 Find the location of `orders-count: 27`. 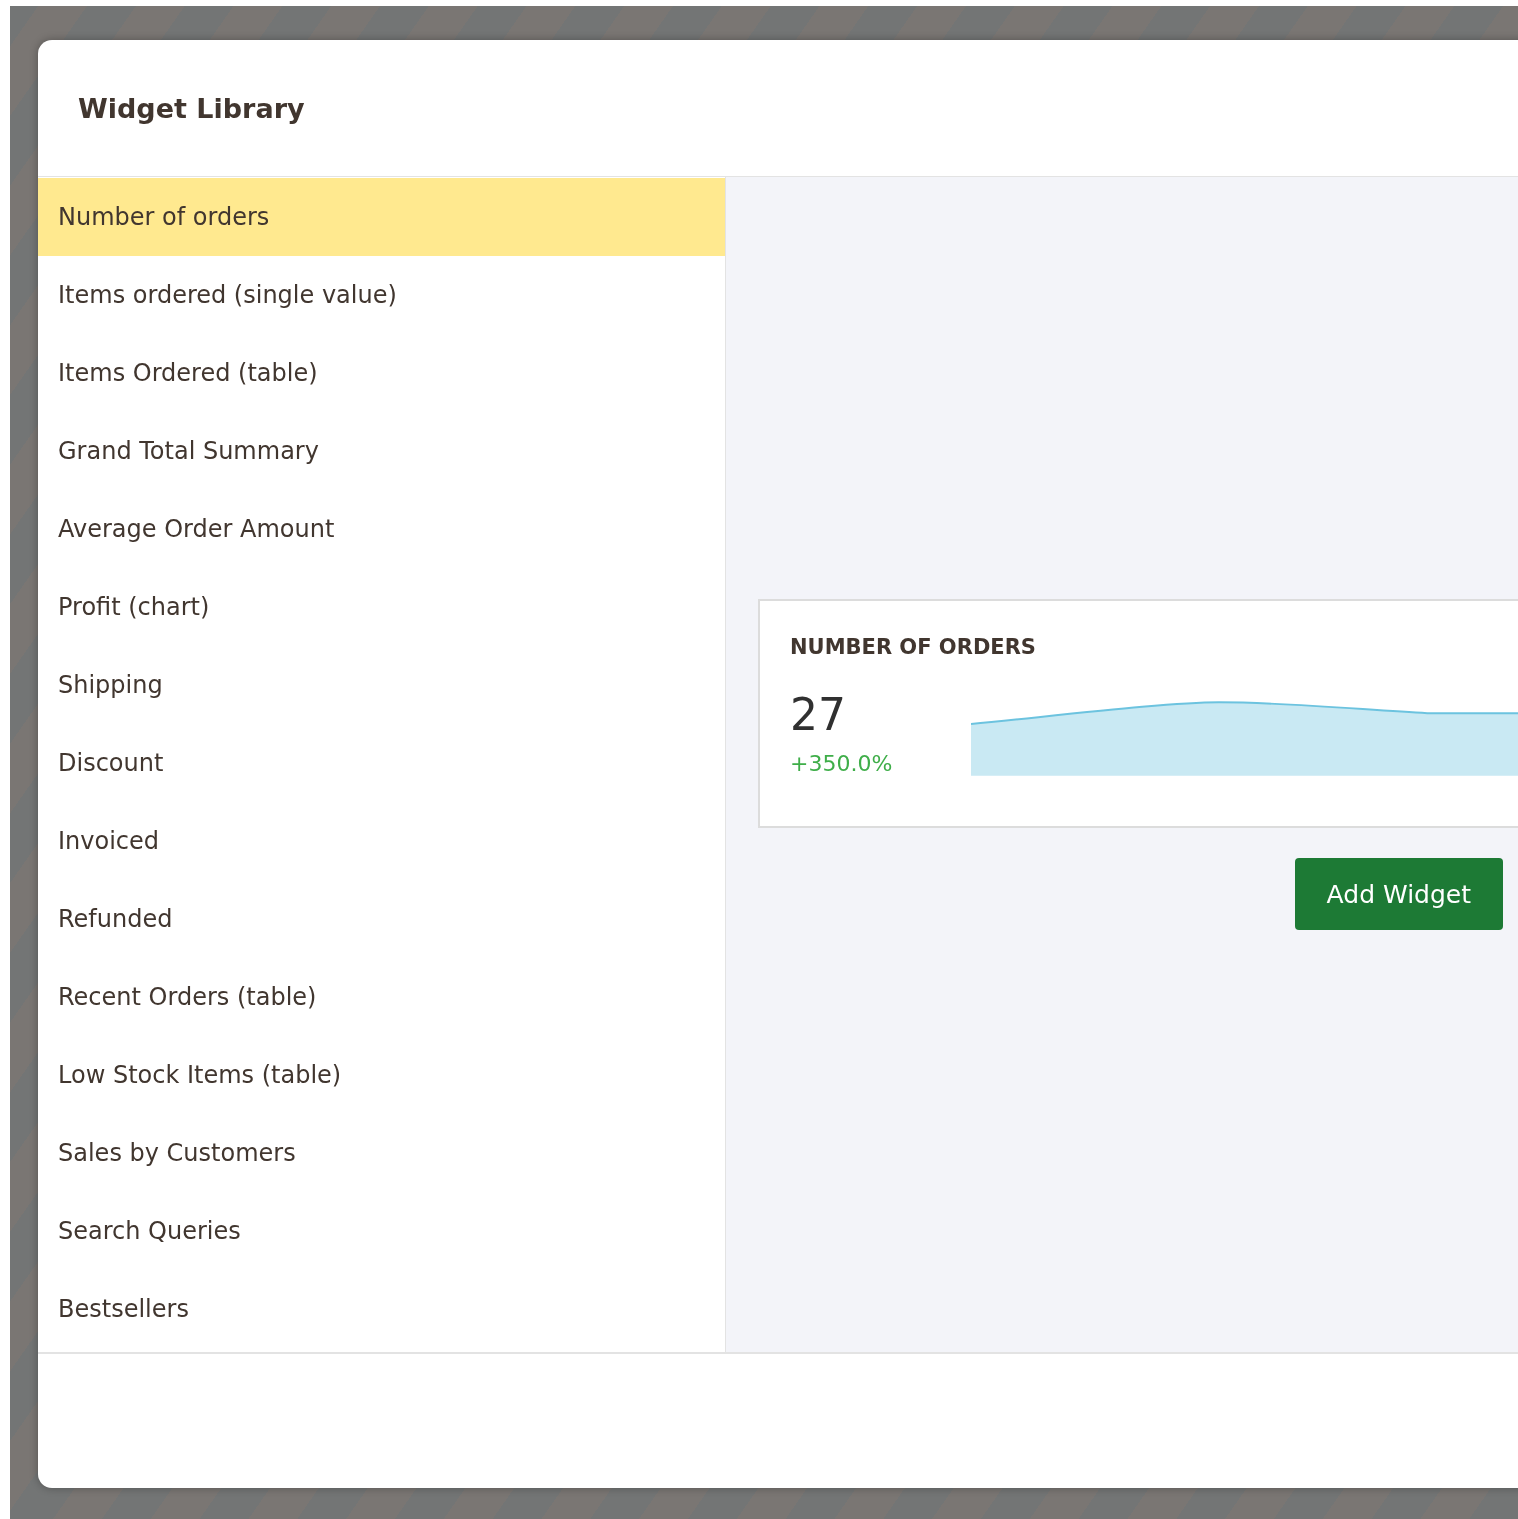

orders-count: 27 is located at coordinates (818, 715).